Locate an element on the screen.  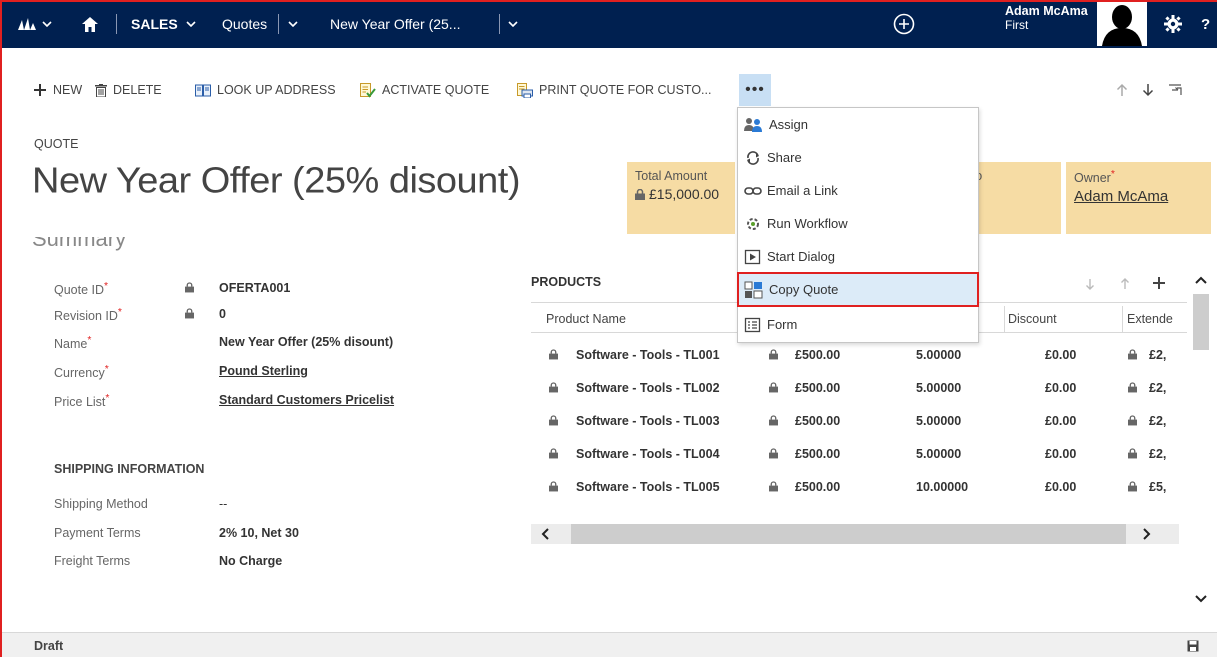
avatar is located at coordinates (1122, 24).